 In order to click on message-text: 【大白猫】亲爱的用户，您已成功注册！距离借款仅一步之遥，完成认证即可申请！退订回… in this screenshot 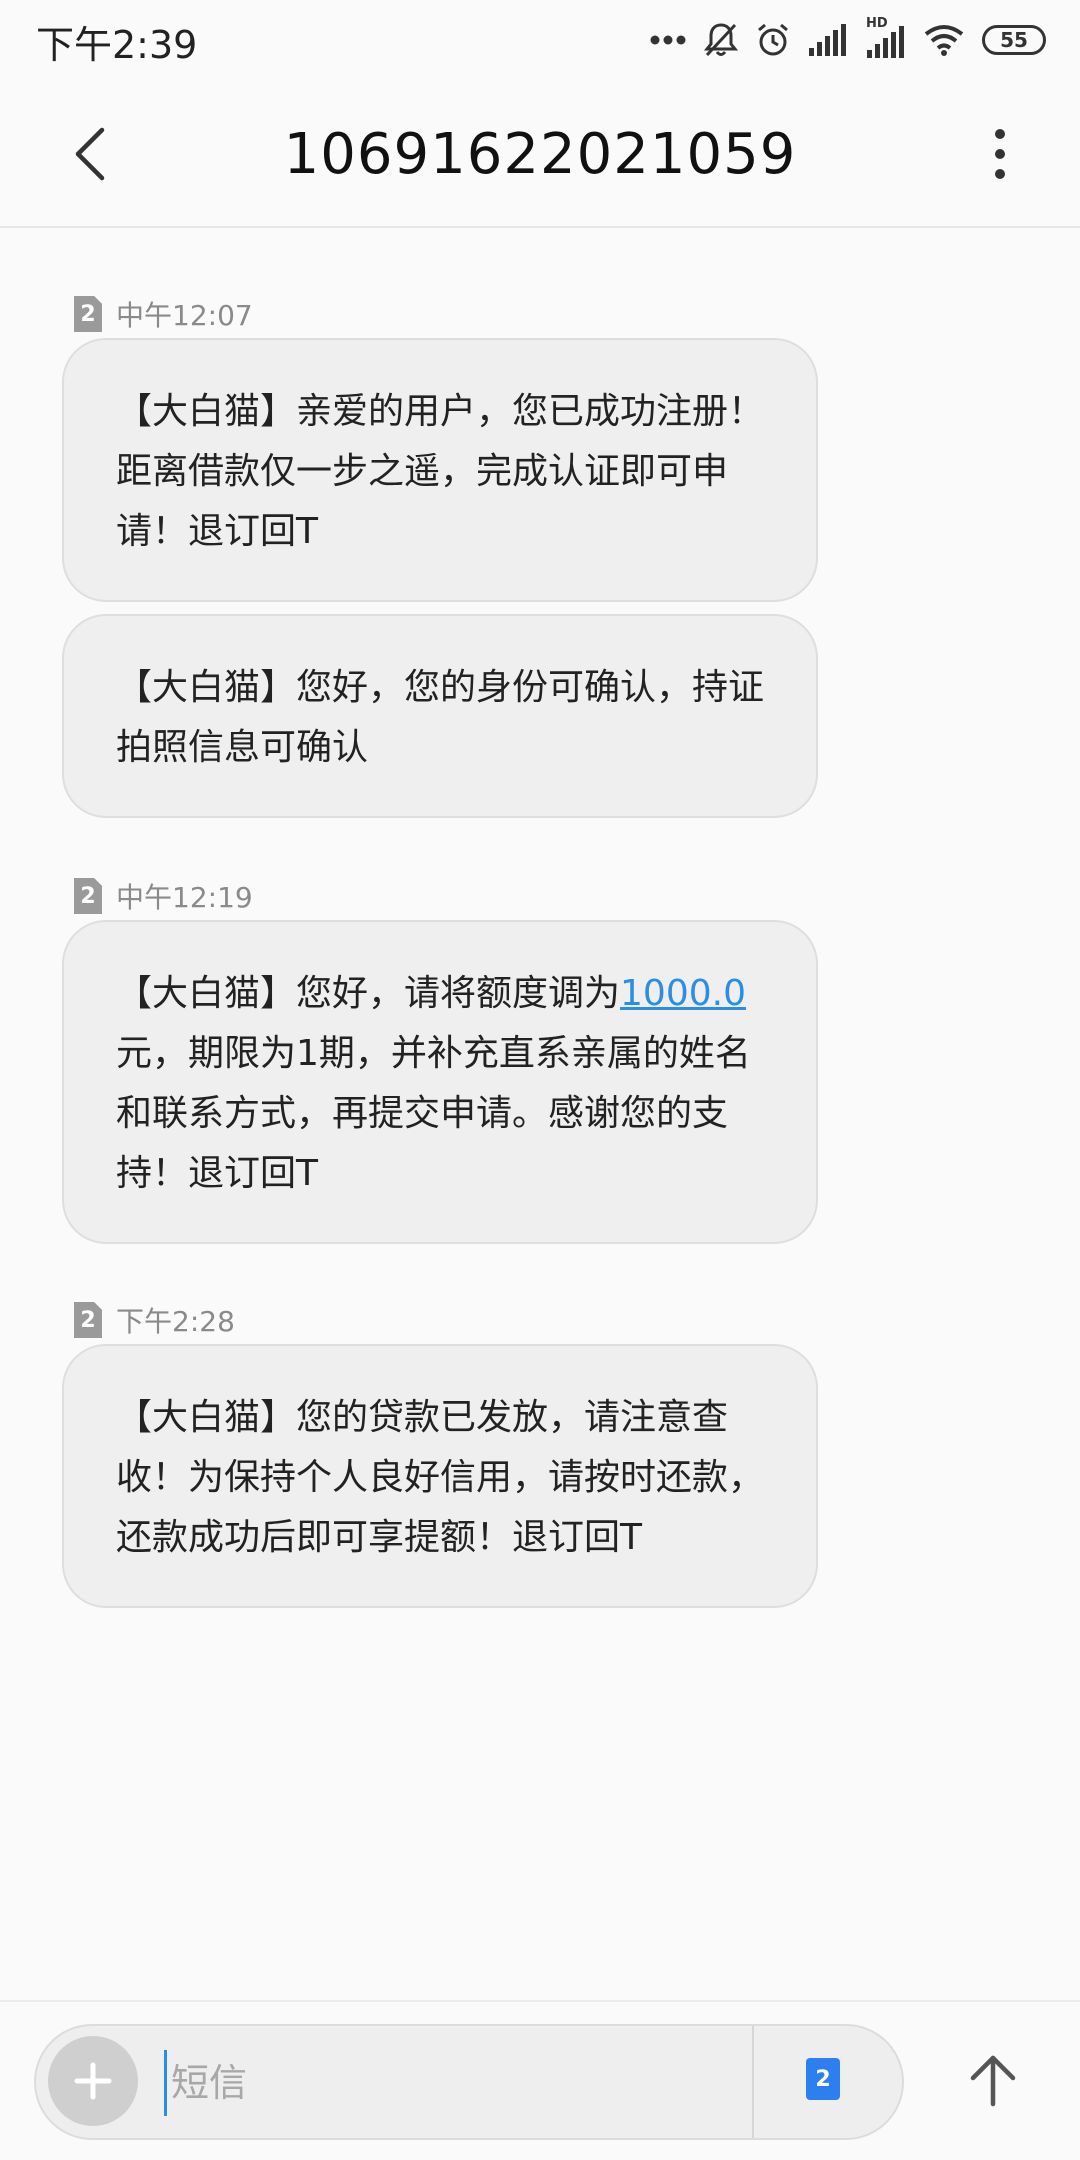, I will do `click(440, 471)`.